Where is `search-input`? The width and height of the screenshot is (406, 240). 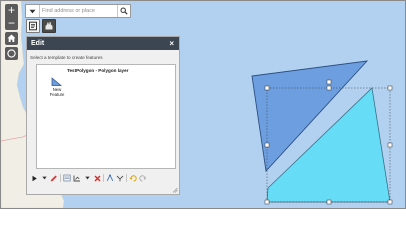
search-input is located at coordinates (78, 11).